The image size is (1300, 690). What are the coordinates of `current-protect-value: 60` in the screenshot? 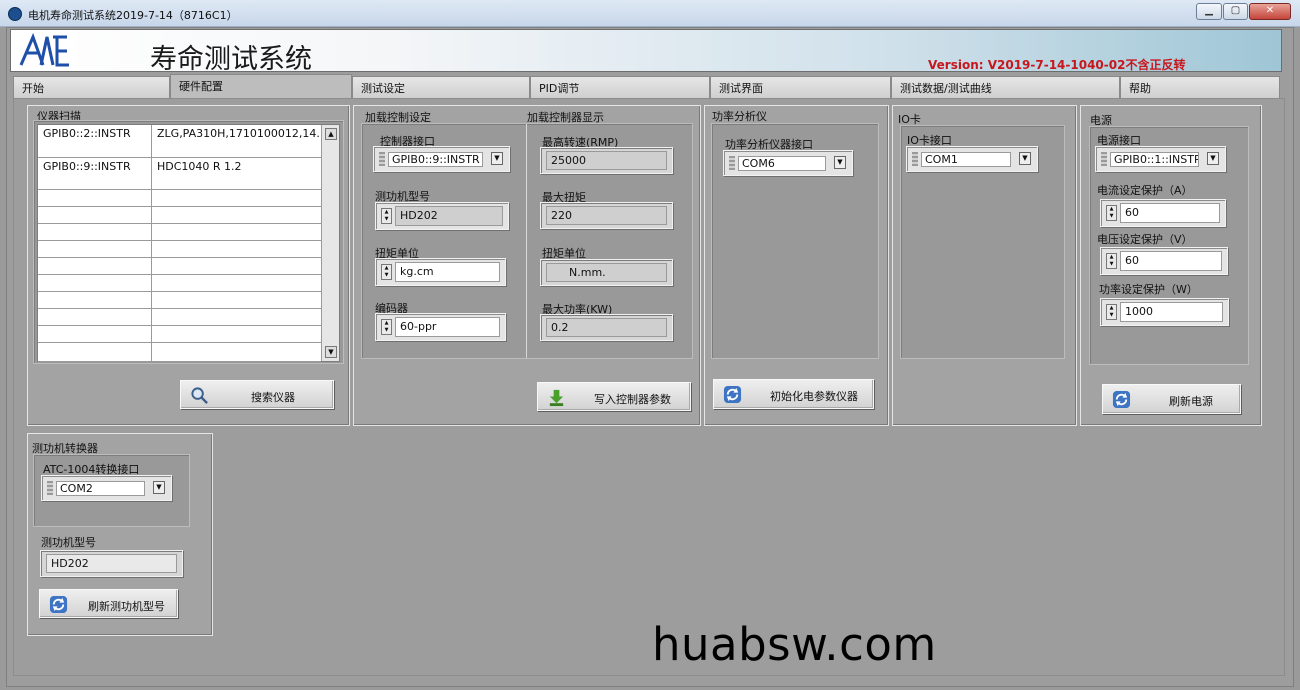 It's located at (1170, 213).